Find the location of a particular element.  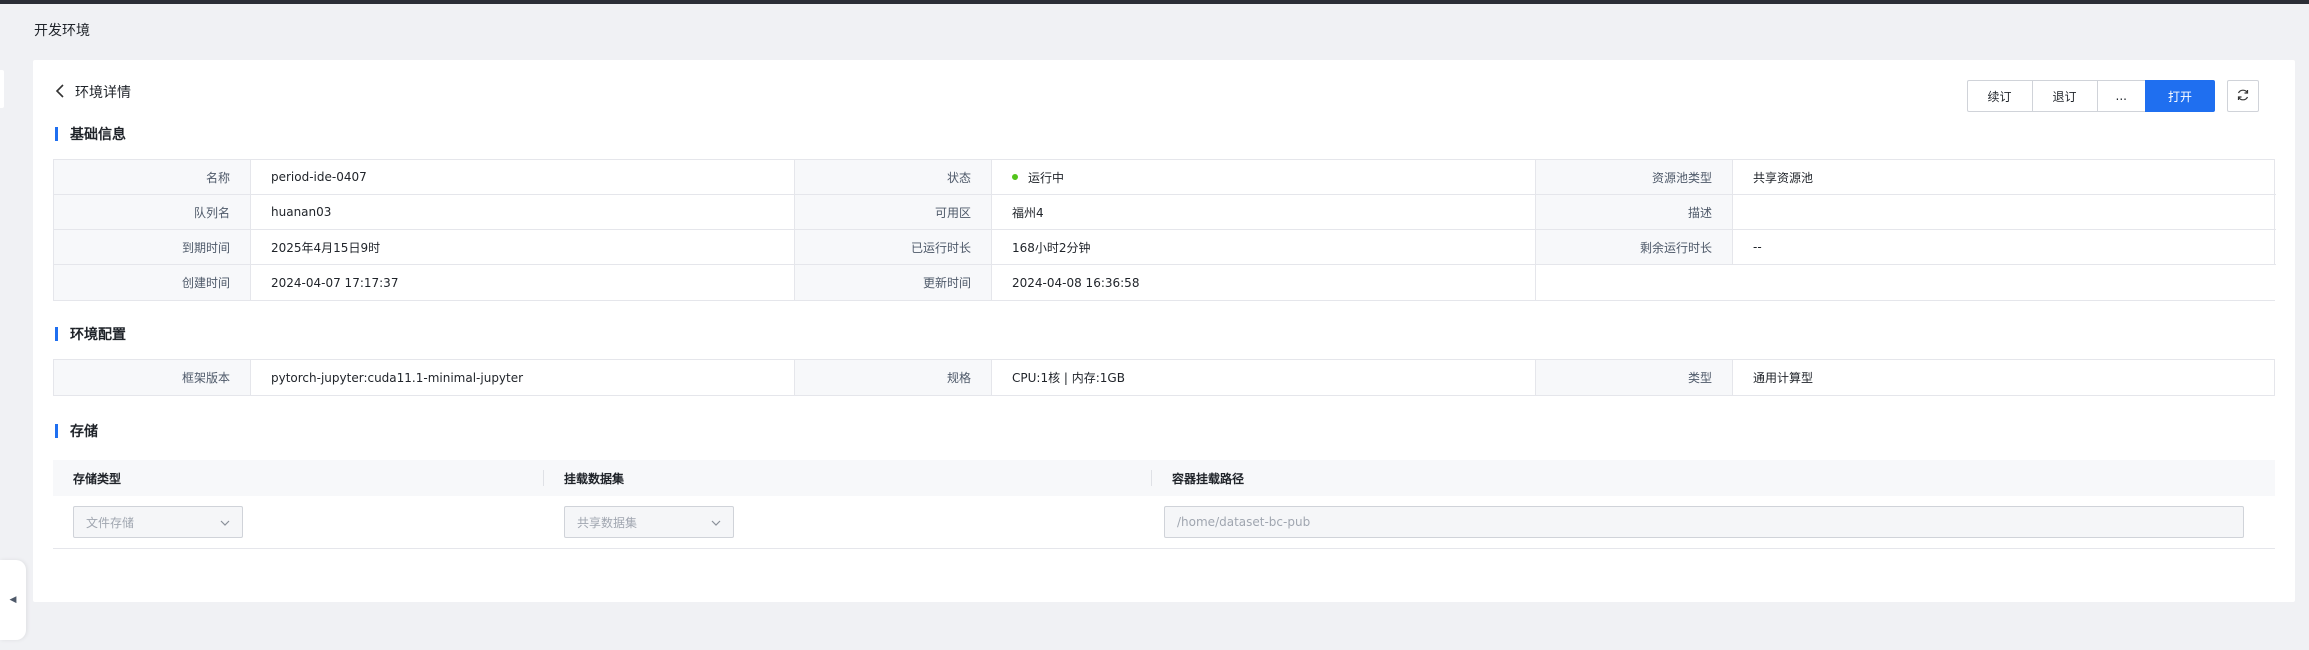

action-bar: 续订 退订 ... 打开 is located at coordinates (2112, 96).